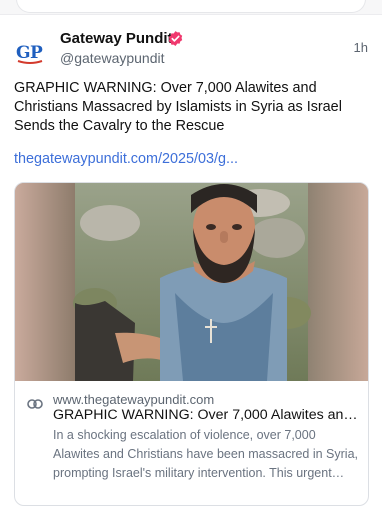  What do you see at coordinates (112, 58) in the screenshot?
I see `author-handle: @gatewaypundit` at bounding box center [112, 58].